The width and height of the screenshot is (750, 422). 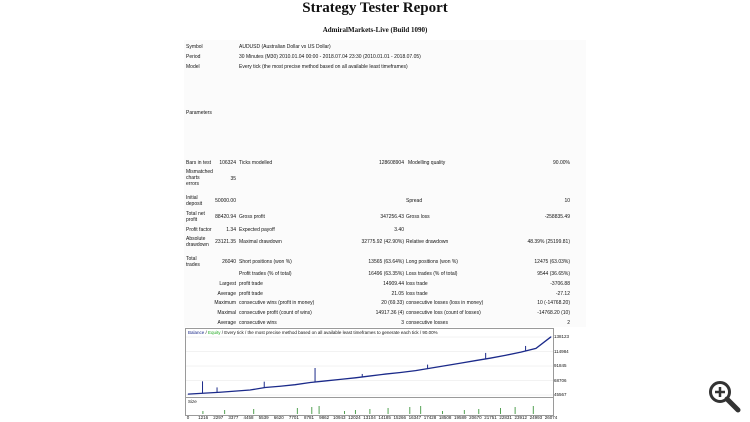 I want to click on y-tick-label: 45567, so click(x=560, y=394).